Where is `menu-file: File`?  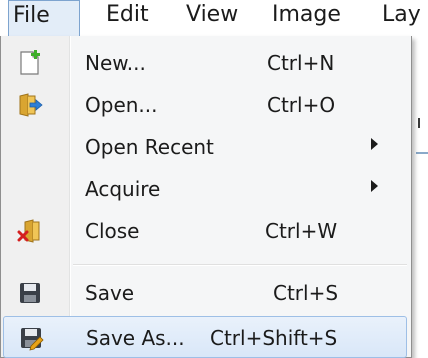
menu-file: File is located at coordinates (44, 18).